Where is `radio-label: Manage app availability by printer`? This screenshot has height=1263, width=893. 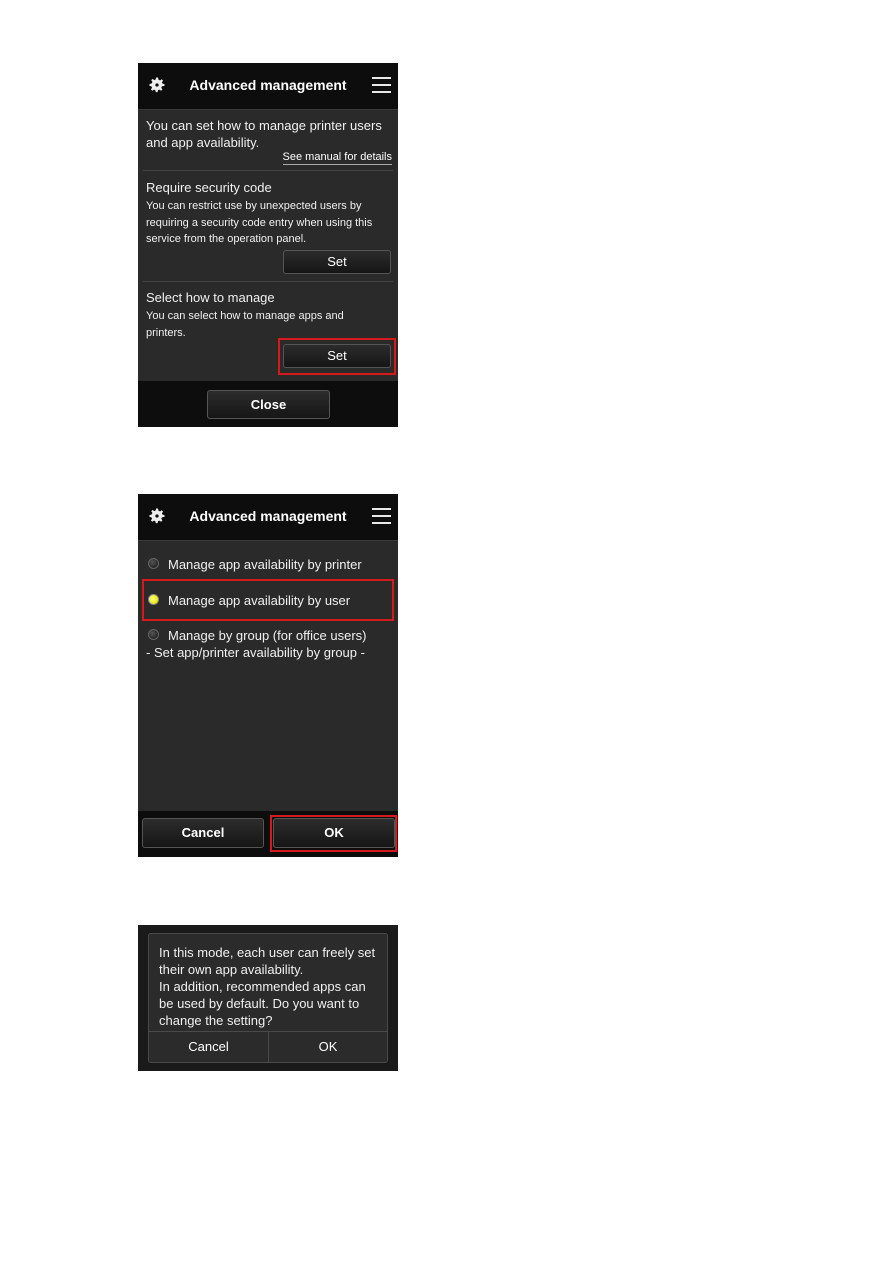
radio-label: Manage app availability by printer is located at coordinates (265, 564).